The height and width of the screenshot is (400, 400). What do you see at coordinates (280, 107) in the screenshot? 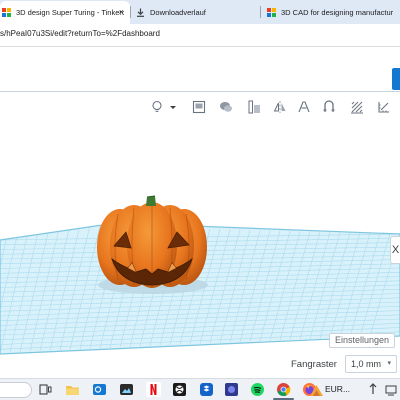
I see `mirror-icon` at bounding box center [280, 107].